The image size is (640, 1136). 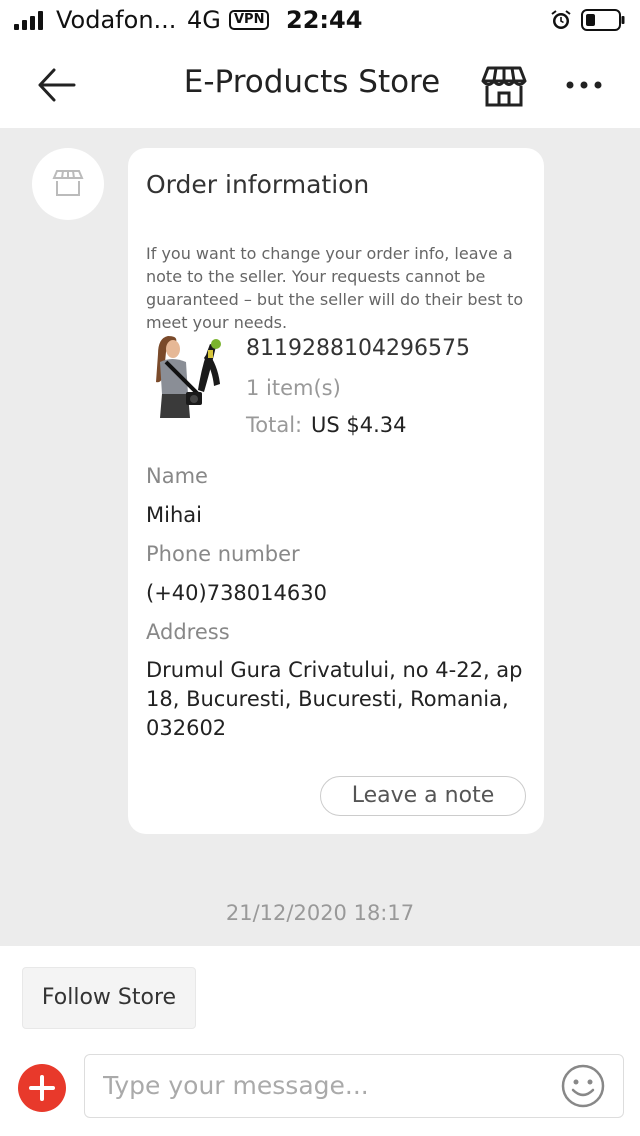 What do you see at coordinates (584, 85) in the screenshot?
I see `more-dots-icon` at bounding box center [584, 85].